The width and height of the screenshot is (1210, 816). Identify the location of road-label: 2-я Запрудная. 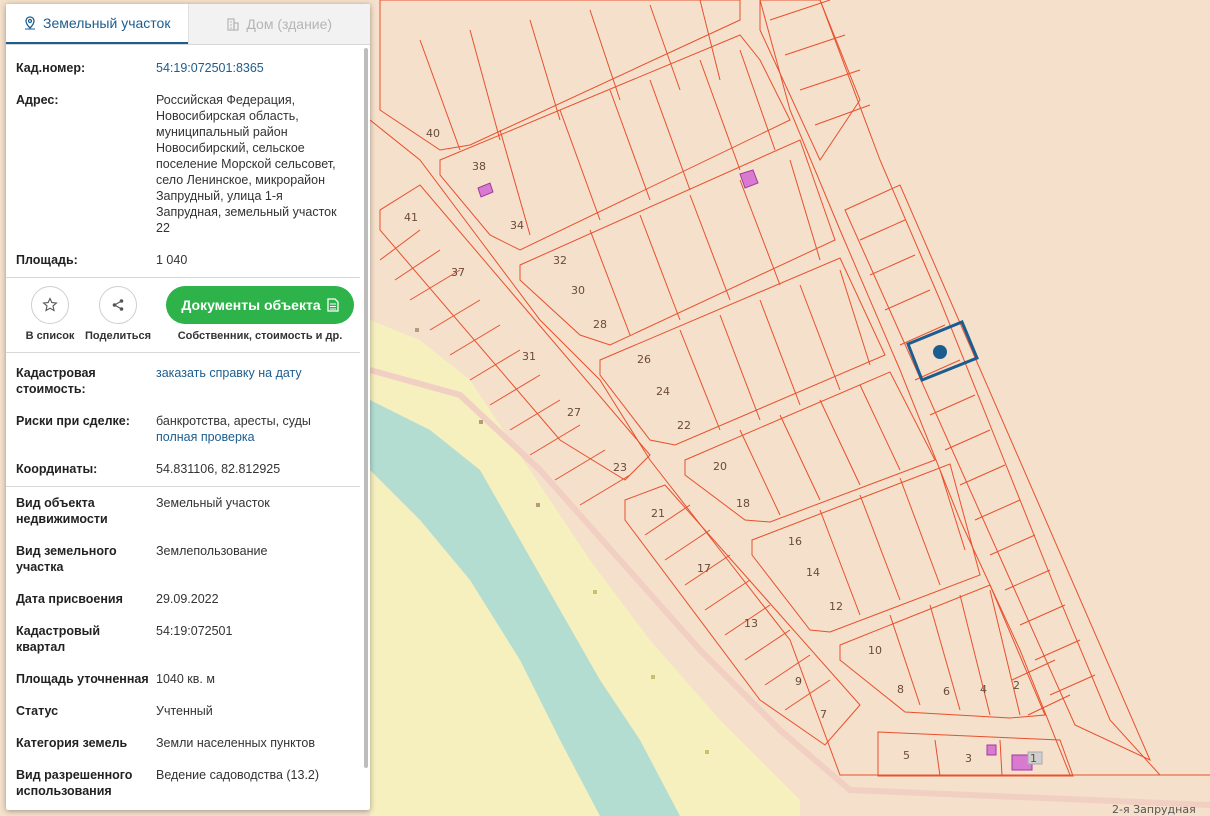
(1154, 809).